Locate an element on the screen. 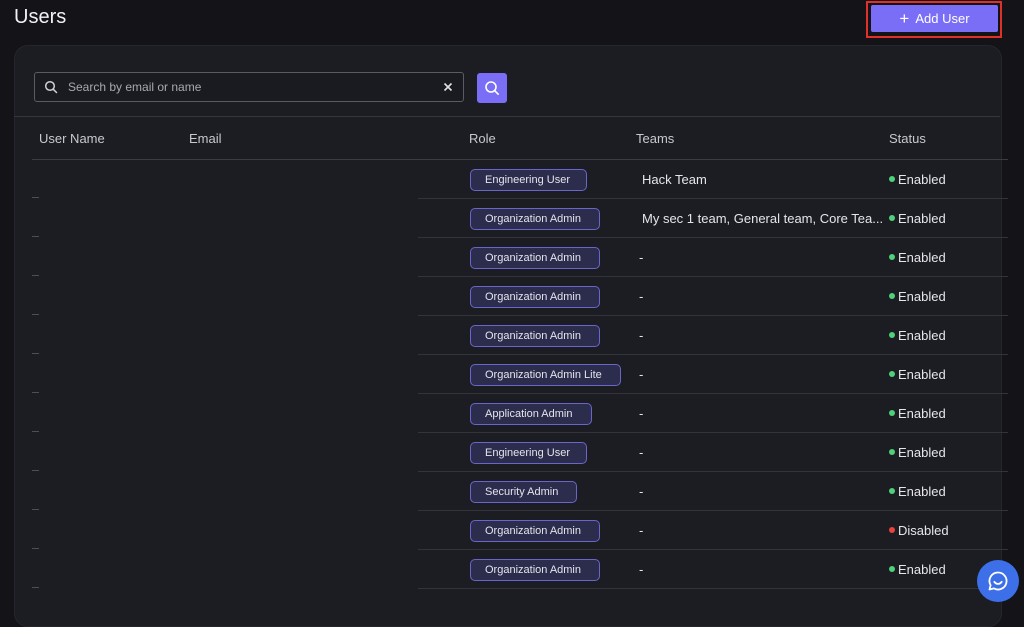  status-label: Disabled is located at coordinates (923, 530).